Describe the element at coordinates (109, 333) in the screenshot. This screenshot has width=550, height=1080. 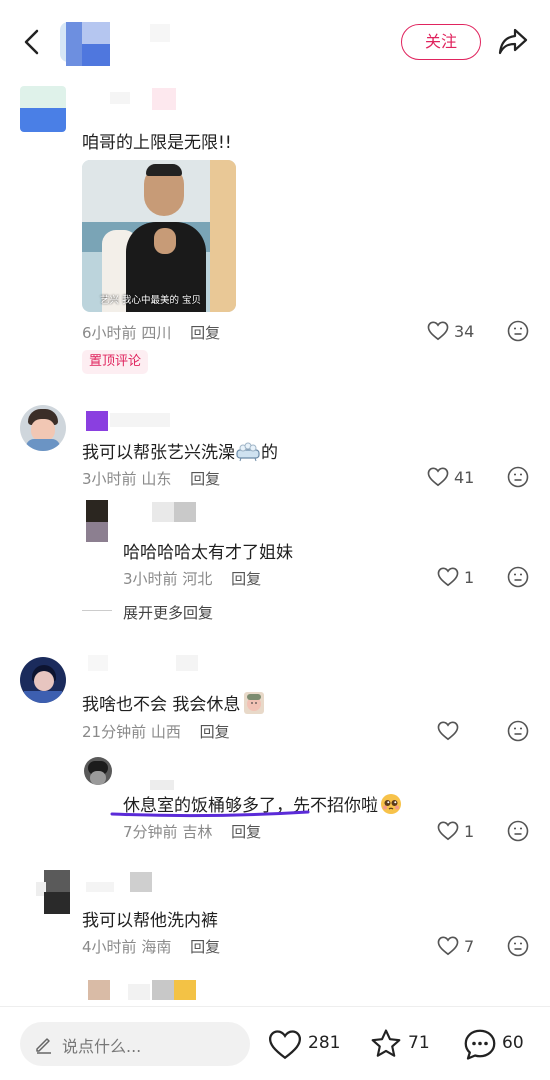
I see `comment-time: 6小时前` at that location.